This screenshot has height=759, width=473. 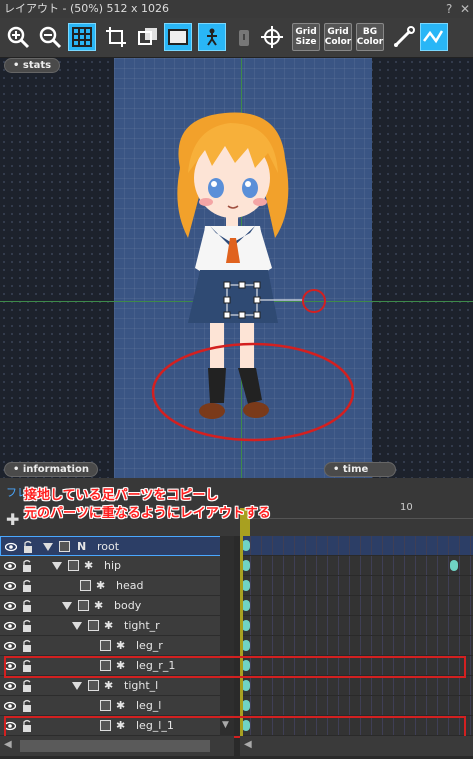 What do you see at coordinates (356, 746) in the screenshot?
I see `frame-h-scrollbar: ◀` at bounding box center [356, 746].